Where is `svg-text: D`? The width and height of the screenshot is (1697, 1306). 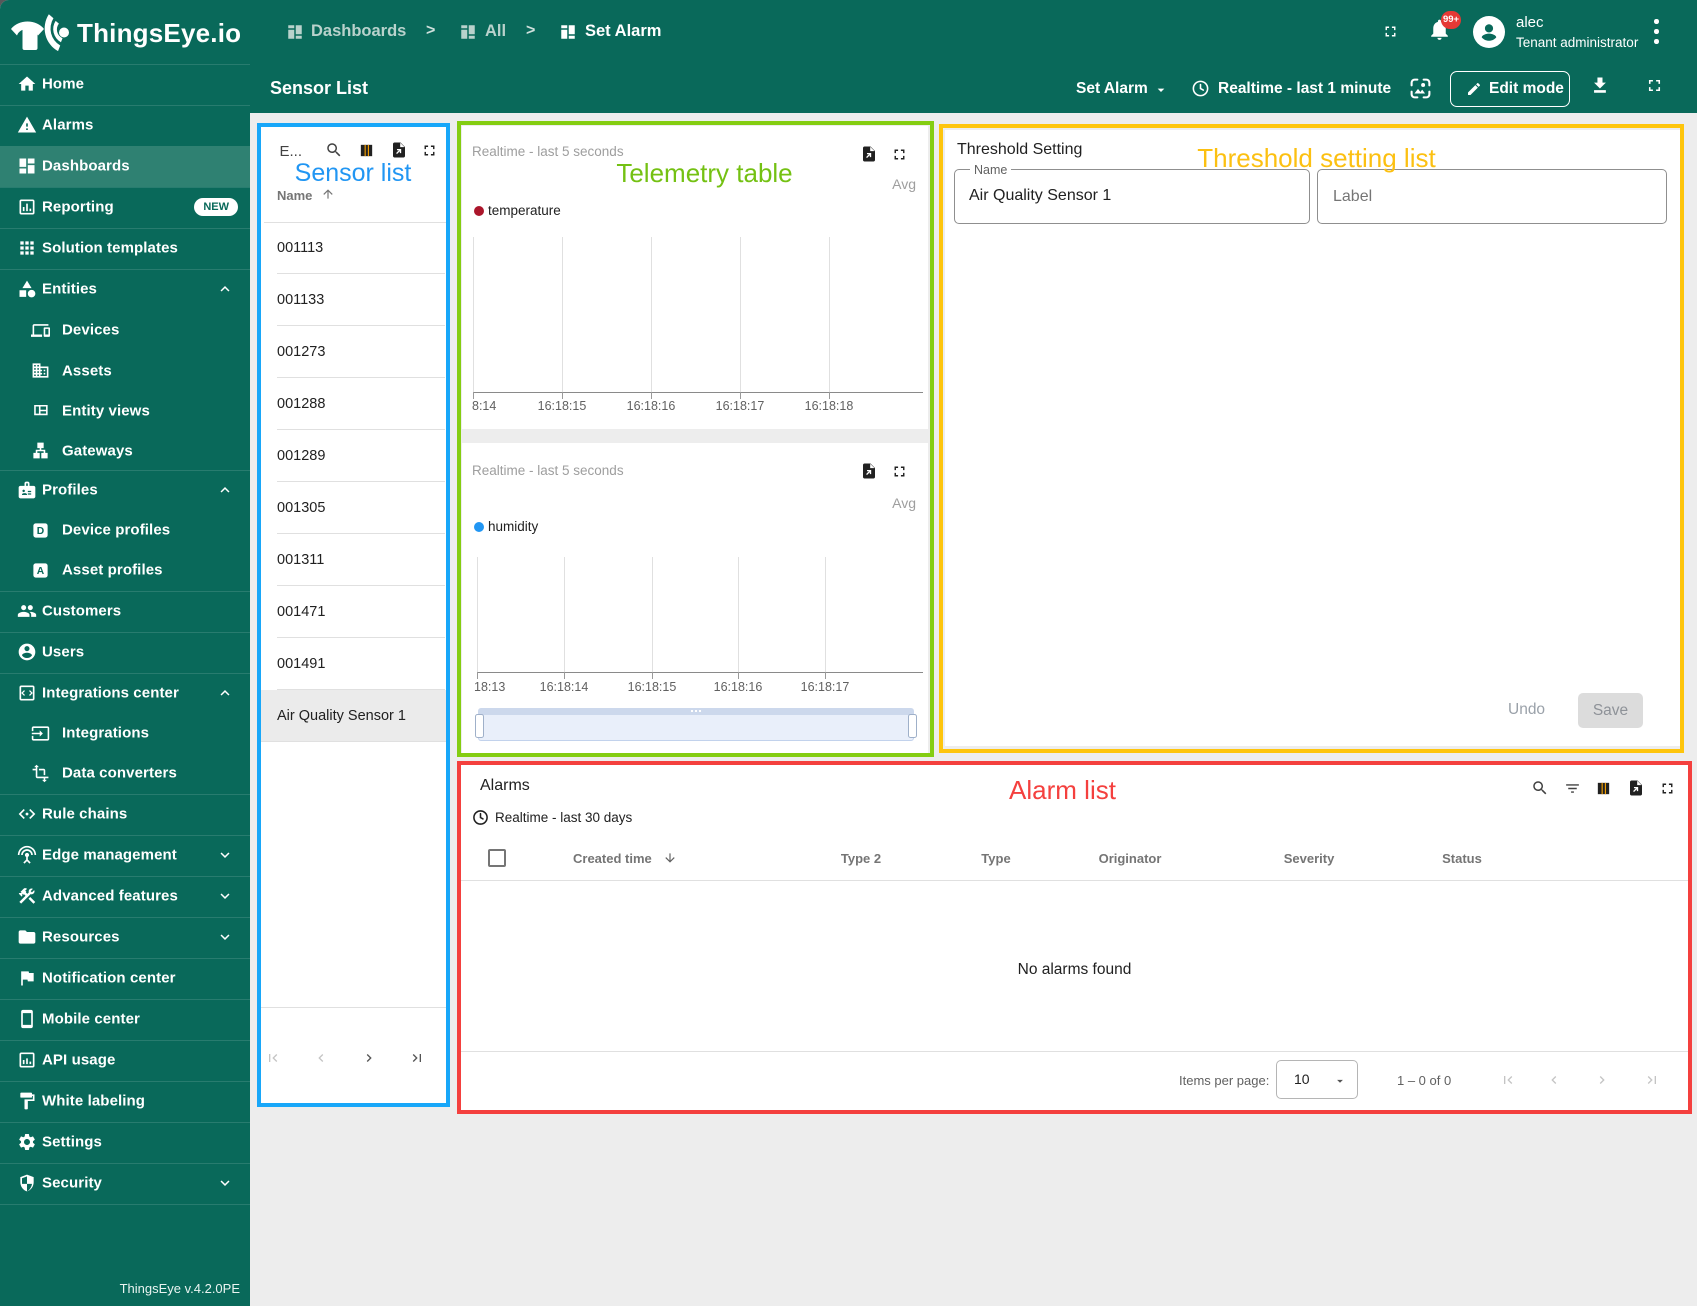 svg-text: D is located at coordinates (40, 531).